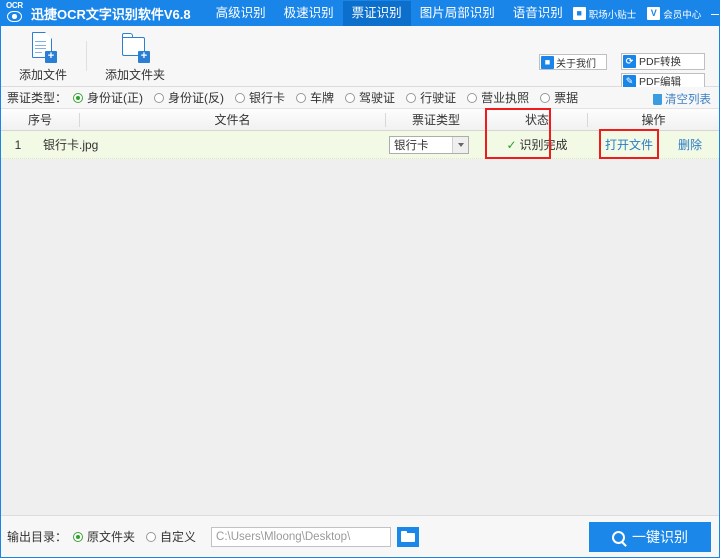 This screenshot has height=558, width=720. I want to click on open-file-label: 打开文件, so click(628, 145).